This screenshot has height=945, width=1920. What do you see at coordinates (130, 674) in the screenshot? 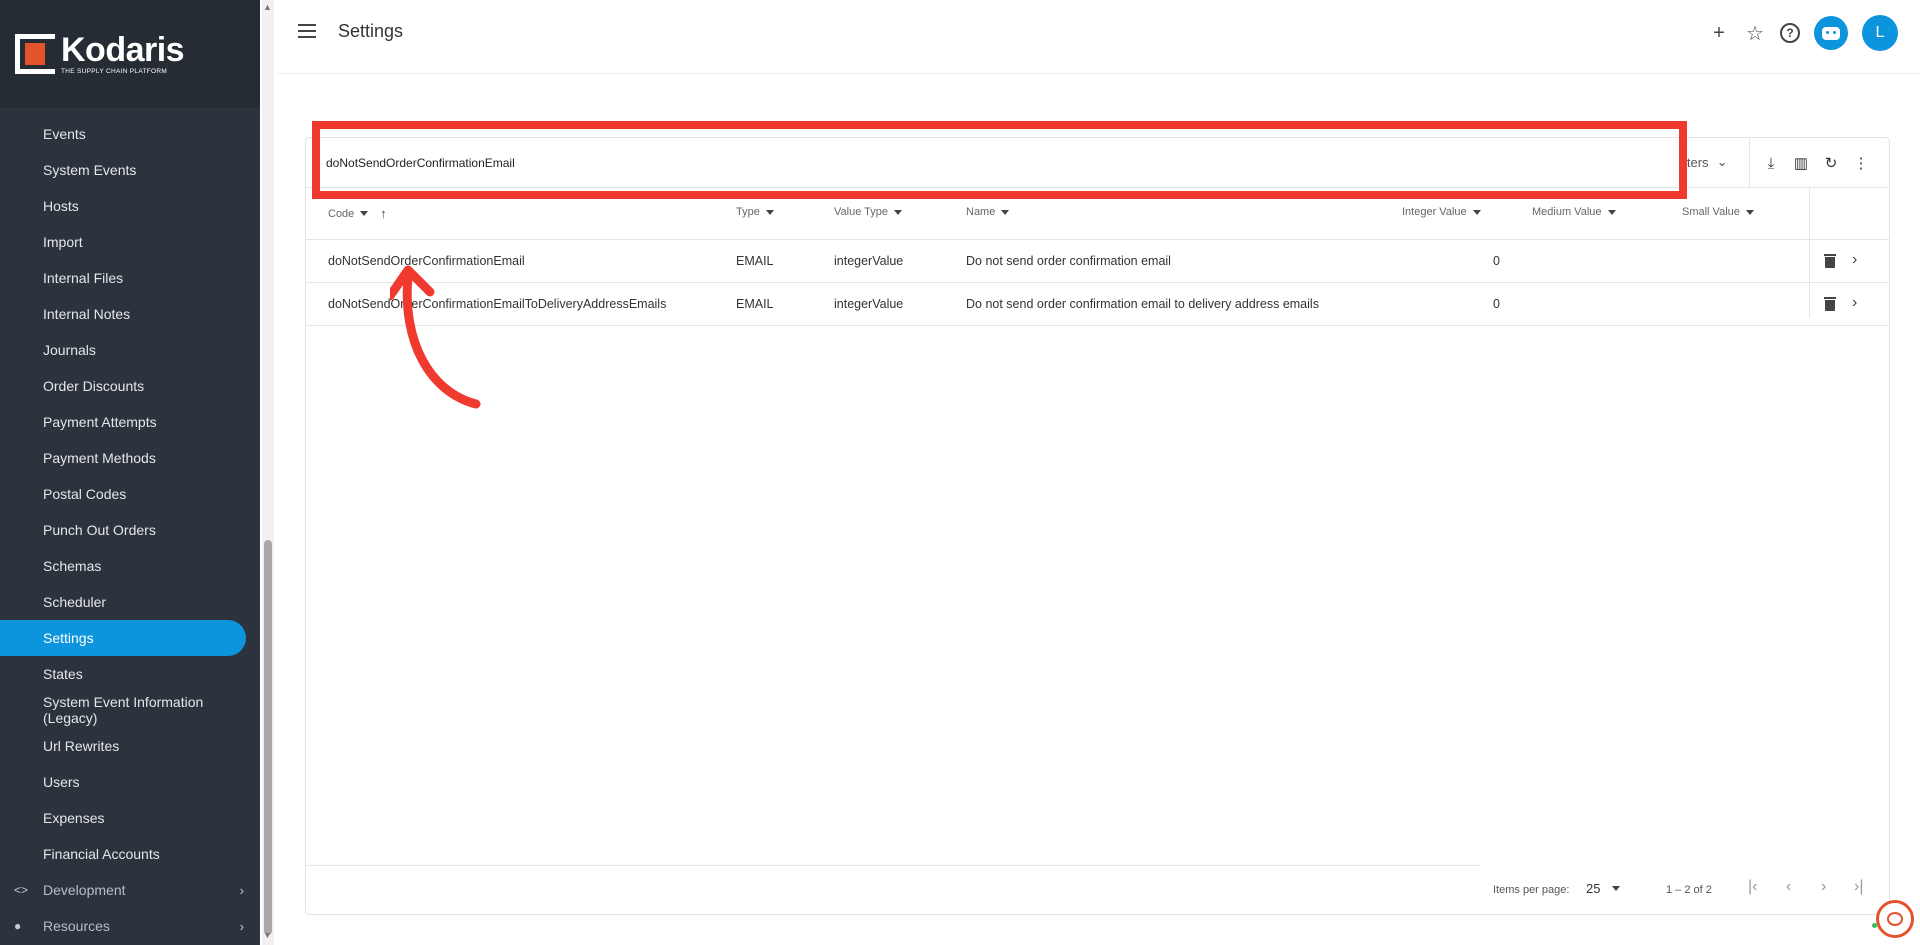
I see `sidebar-item-states: States` at bounding box center [130, 674].